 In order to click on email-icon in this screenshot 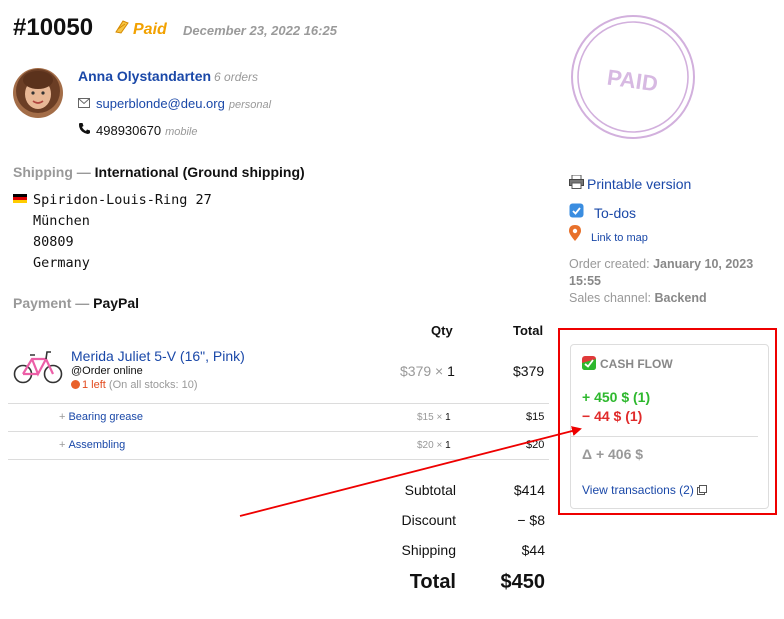, I will do `click(87, 103)`.